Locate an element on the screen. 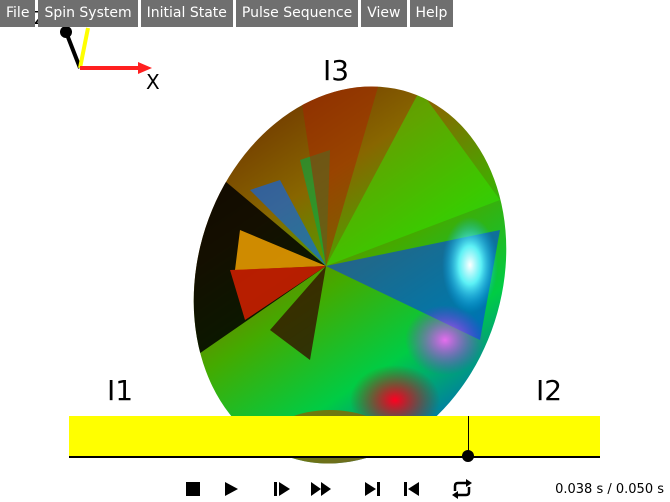  menu-view: View is located at coordinates (384, 13).